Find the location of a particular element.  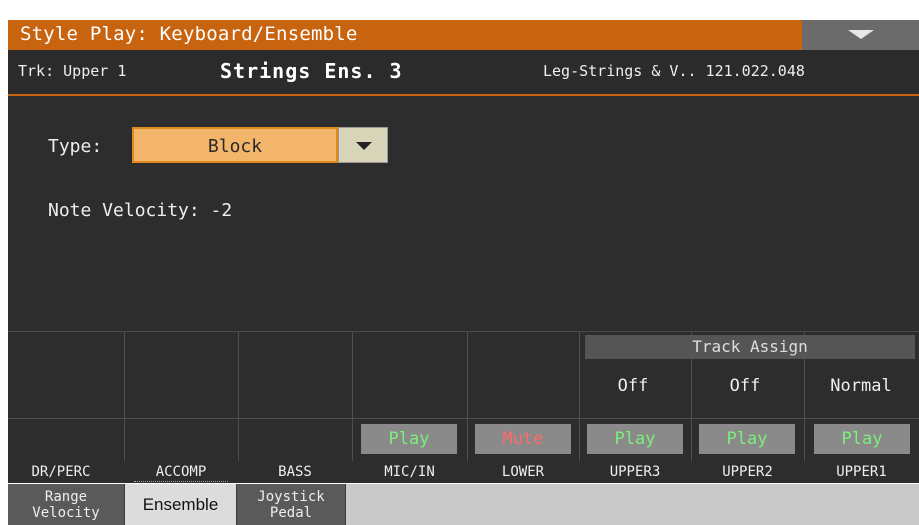

tab-bar: Range Velocity Ensemble Joystick Pedal is located at coordinates (463, 504).